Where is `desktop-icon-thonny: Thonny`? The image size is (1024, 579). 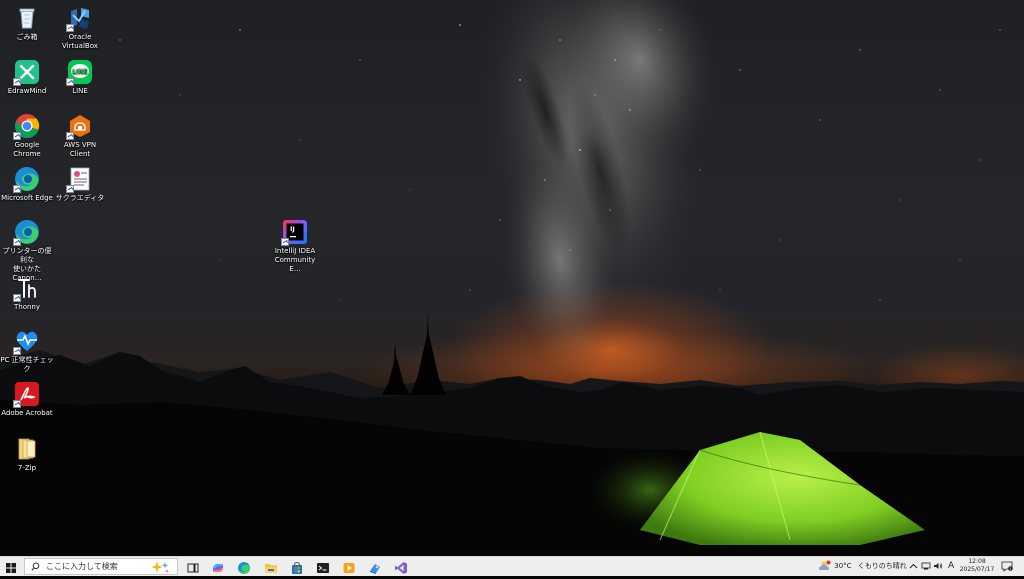
desktop-icon-thonny: Thonny is located at coordinates (27, 293).